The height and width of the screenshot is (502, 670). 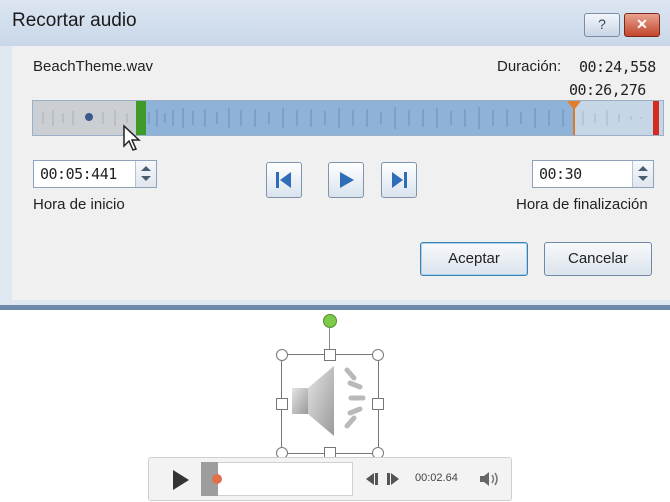 What do you see at coordinates (277, 479) in the screenshot?
I see `playback-progress-track` at bounding box center [277, 479].